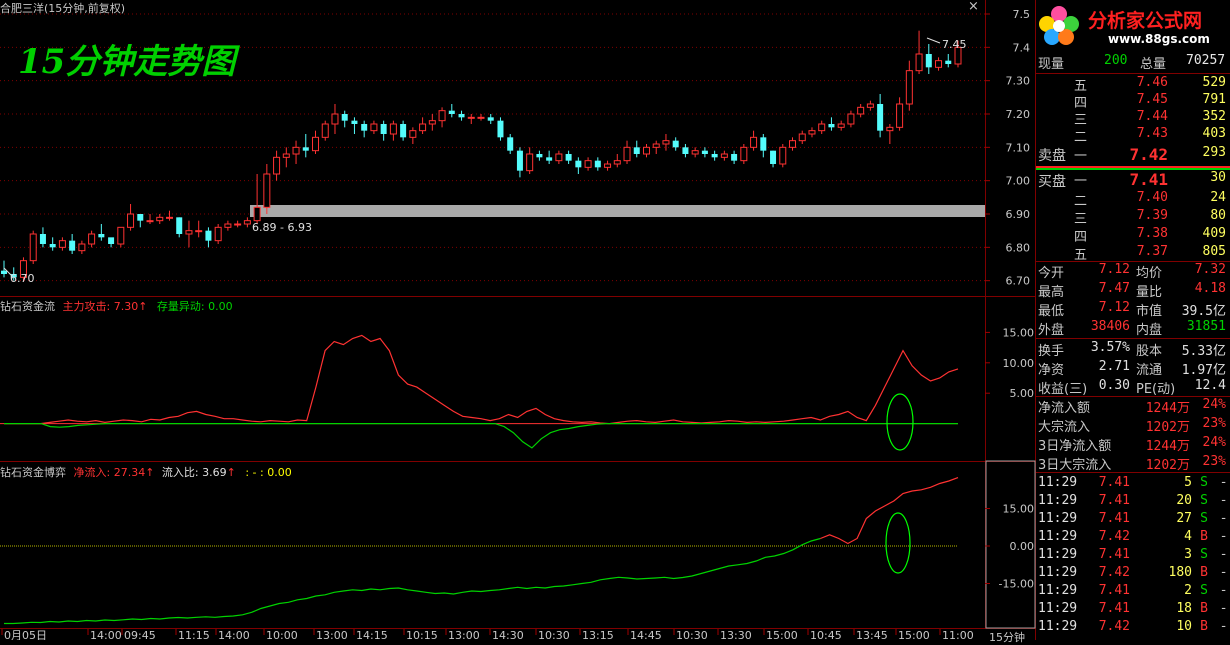  What do you see at coordinates (598, 634) in the screenshot?
I see `time-tick-label: 13:15` at bounding box center [598, 634].